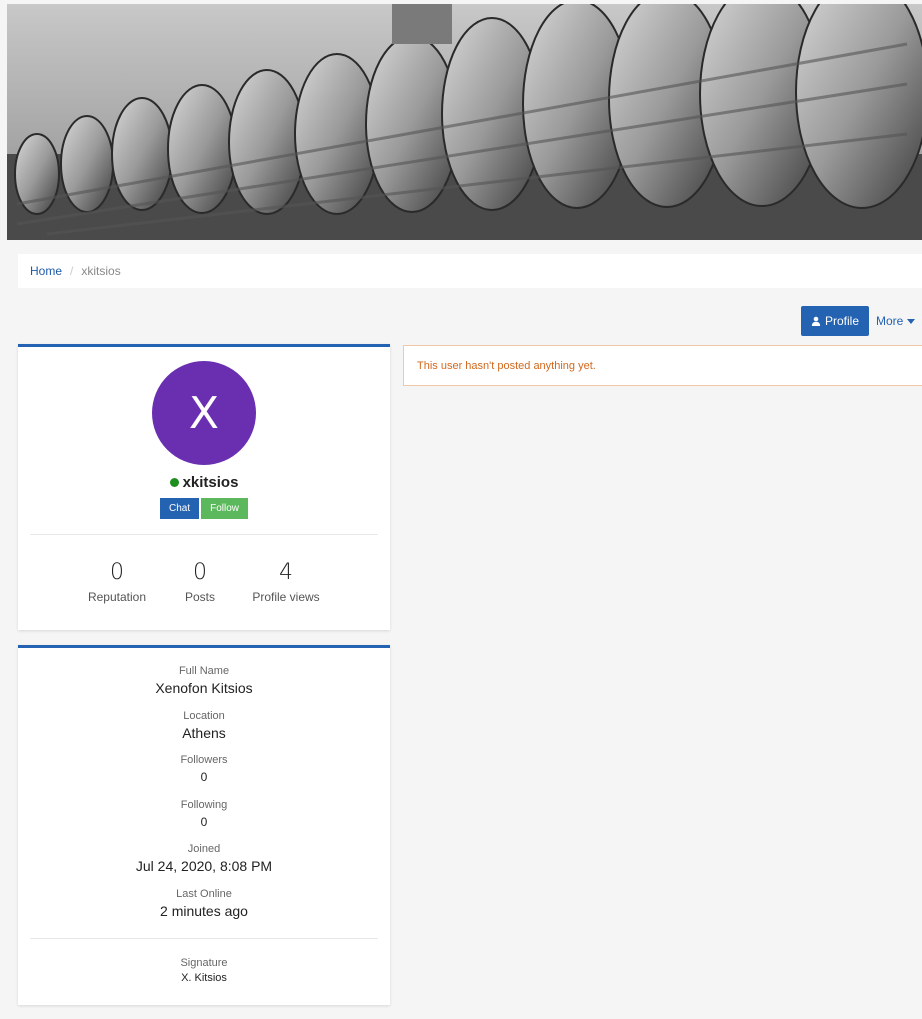  I want to click on info-following: Following 0, so click(204, 820).